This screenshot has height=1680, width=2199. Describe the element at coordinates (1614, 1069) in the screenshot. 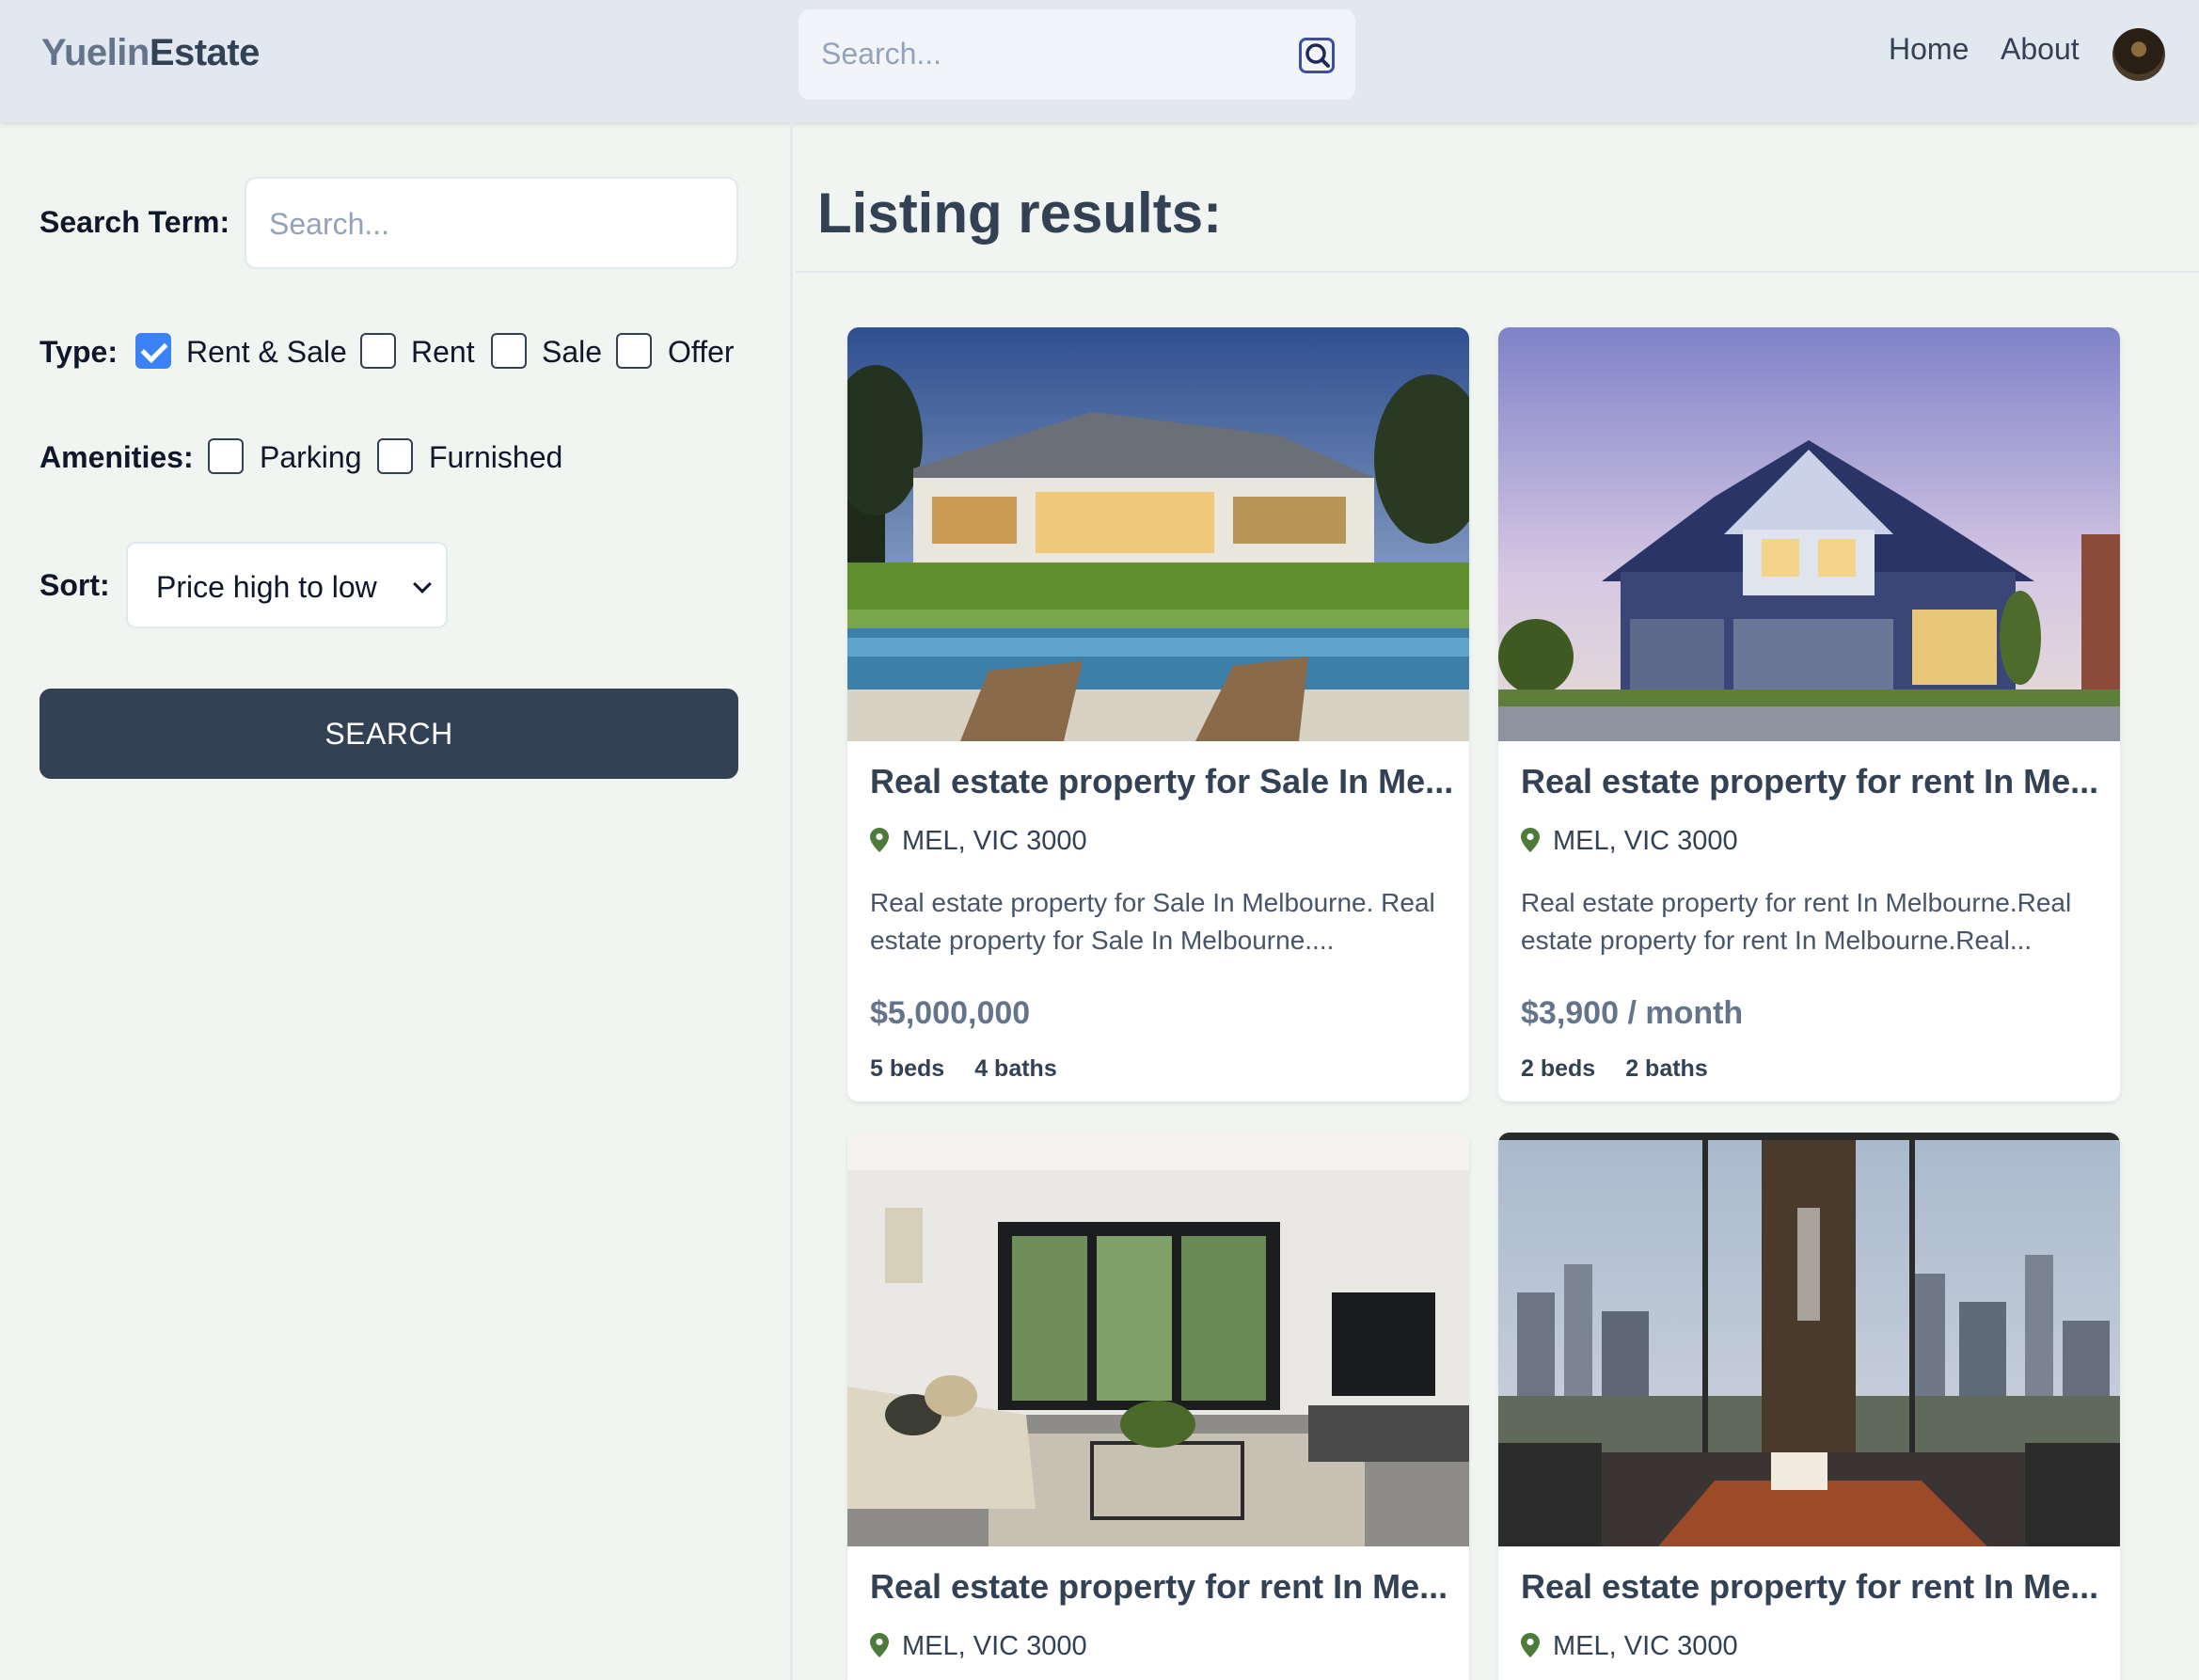

I see `listing-meta: 2 beds 2 baths` at that location.